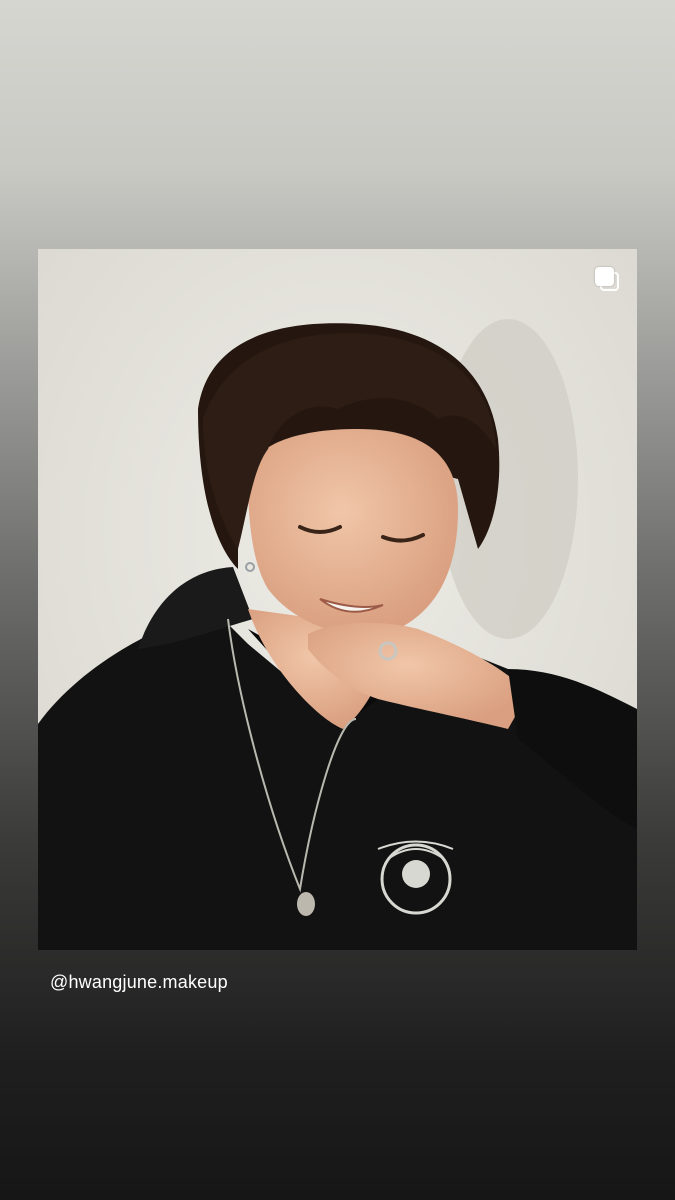  Describe the element at coordinates (139, 982) in the screenshot. I see `mention-link: @hwangjune.makeup` at that location.